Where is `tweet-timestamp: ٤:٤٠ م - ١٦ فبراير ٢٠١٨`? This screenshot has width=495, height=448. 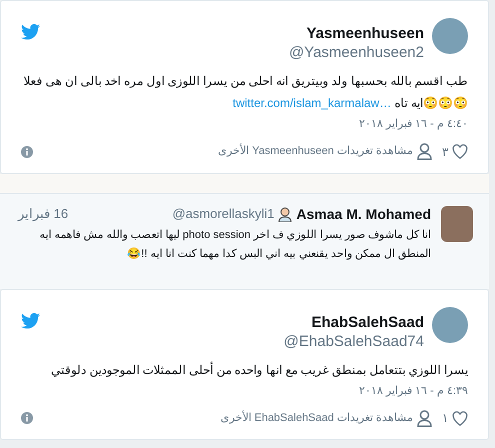 tweet-timestamp: ٤:٤٠ م - ١٦ فبراير ٢٠١٨ is located at coordinates (244, 124).